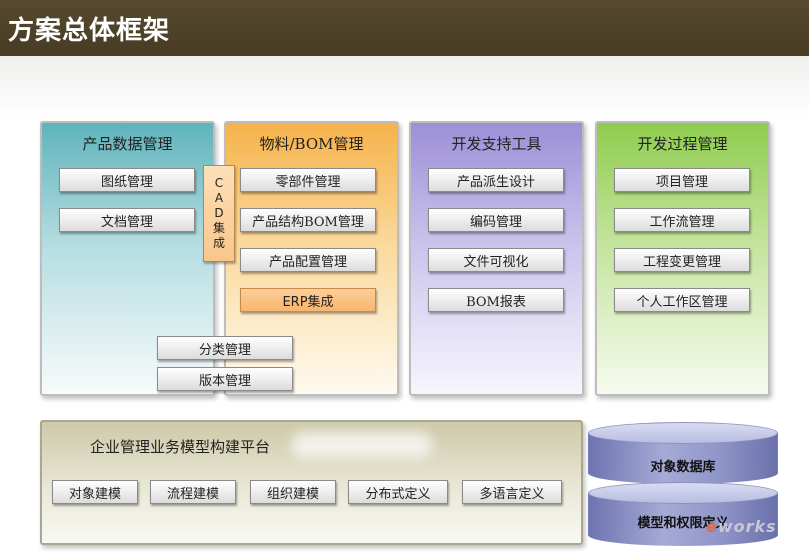 The image size is (809, 553). I want to click on cad-char: 集, so click(218, 228).